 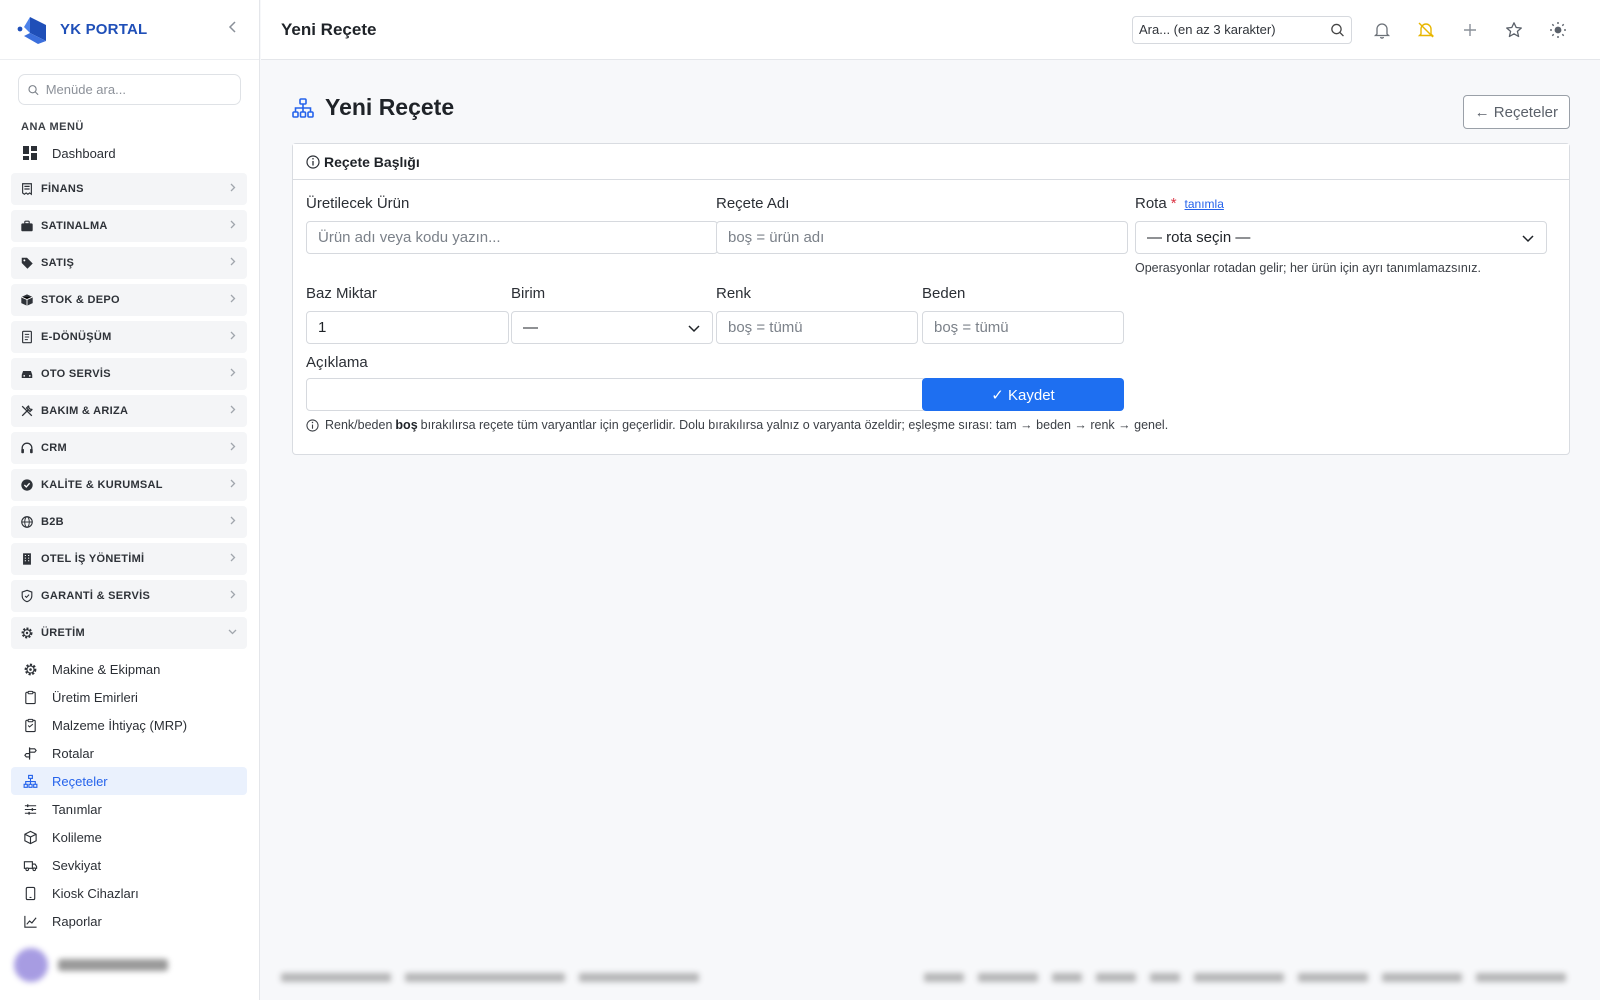 What do you see at coordinates (1426, 30) in the screenshot?
I see `bell-alert-icon` at bounding box center [1426, 30].